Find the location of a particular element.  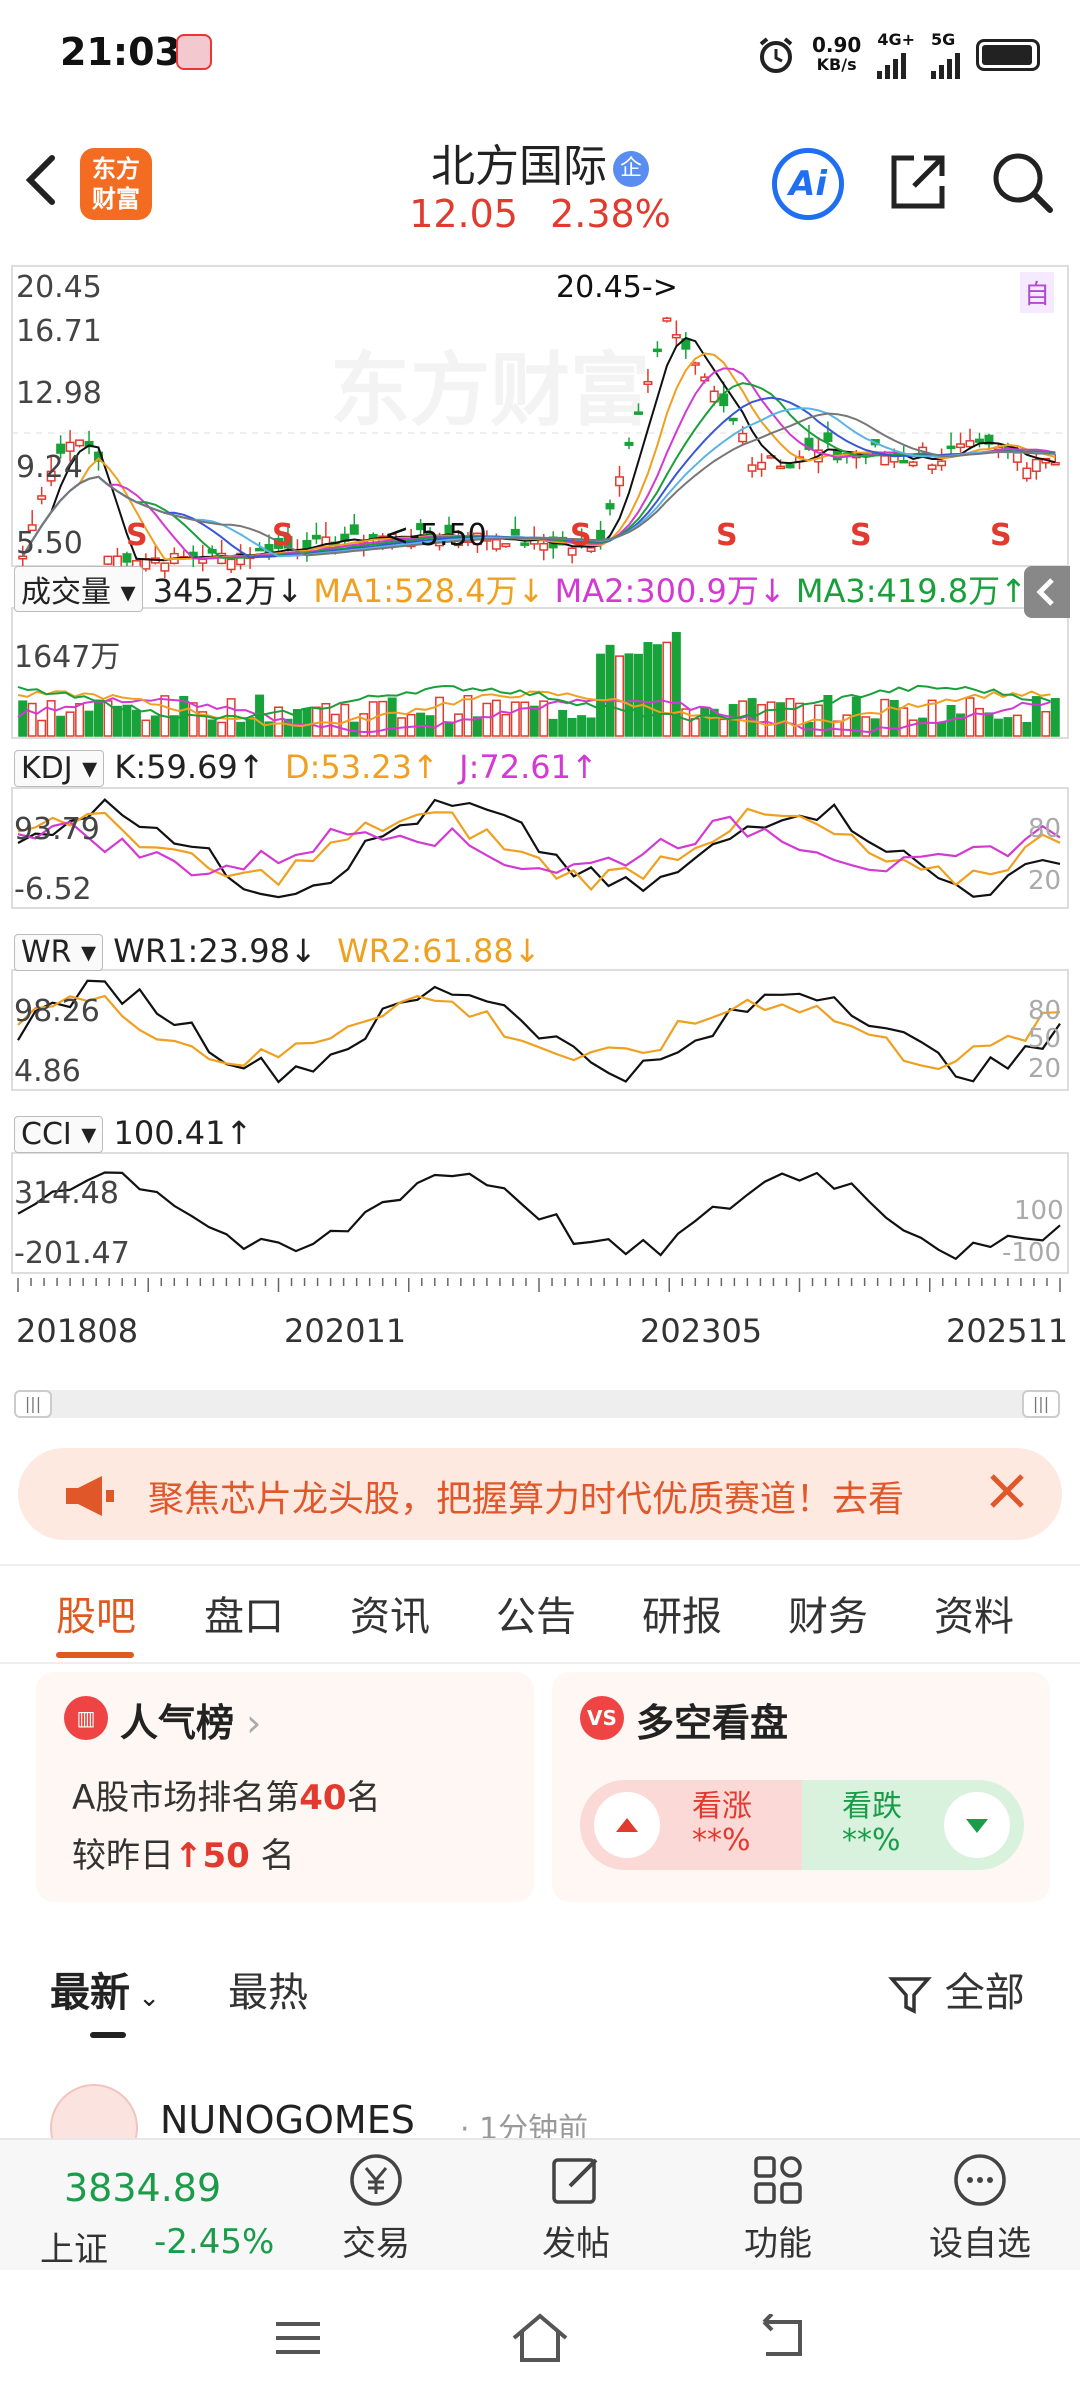

cci-ref-neg100: -100 is located at coordinates (1032, 1253).